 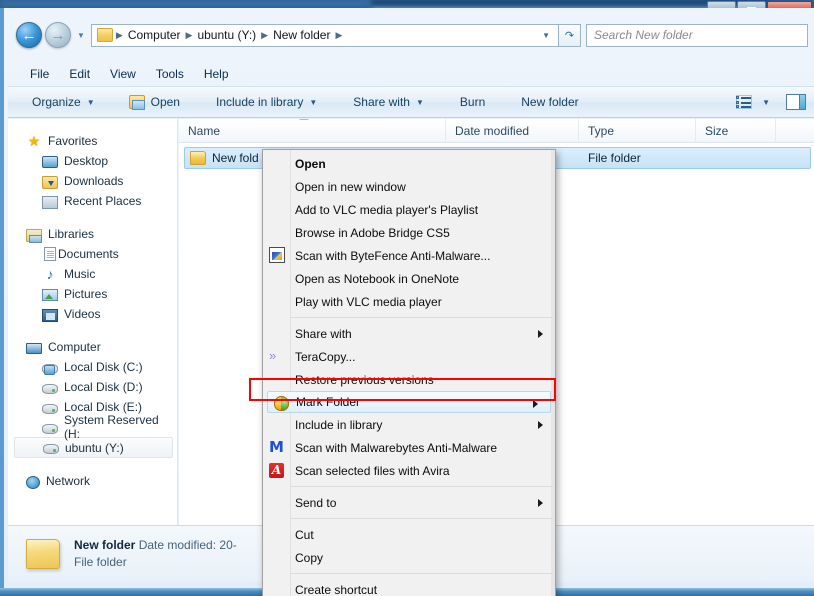 I want to click on include-in-library-label: Include in library, so click(x=259, y=102).